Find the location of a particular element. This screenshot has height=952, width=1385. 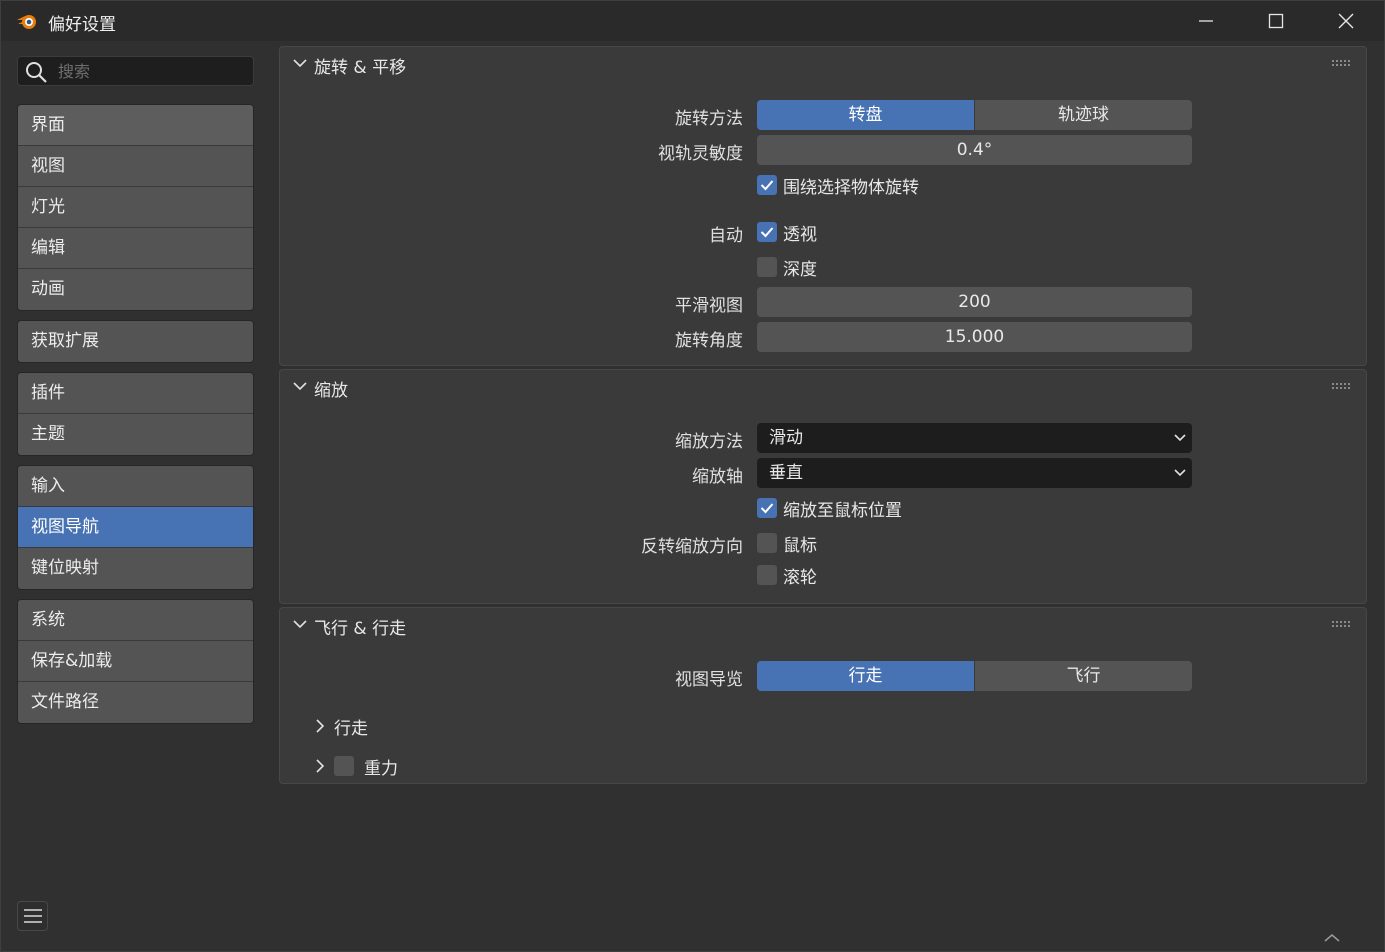

auto-label: 自动 is located at coordinates (726, 236).